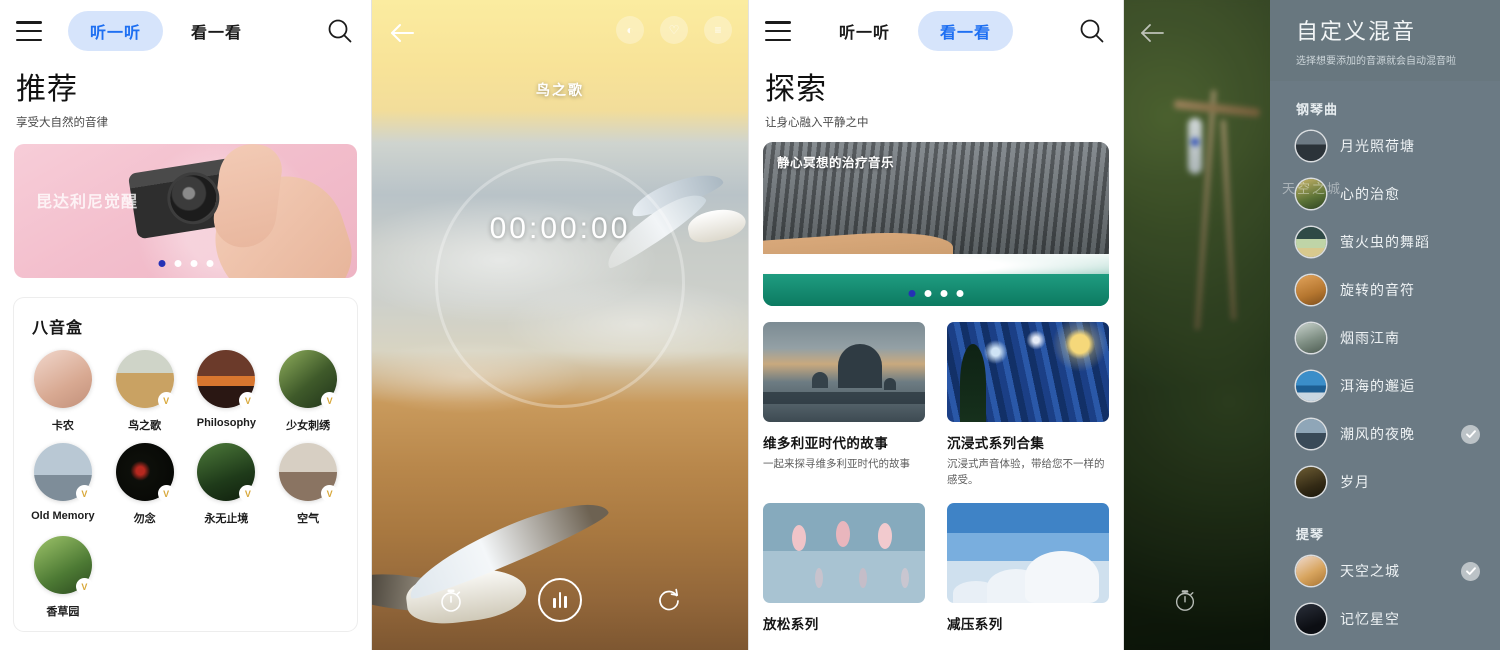 The height and width of the screenshot is (650, 1500). I want to click on mix-source-label: 烟雨江南, so click(1370, 338).